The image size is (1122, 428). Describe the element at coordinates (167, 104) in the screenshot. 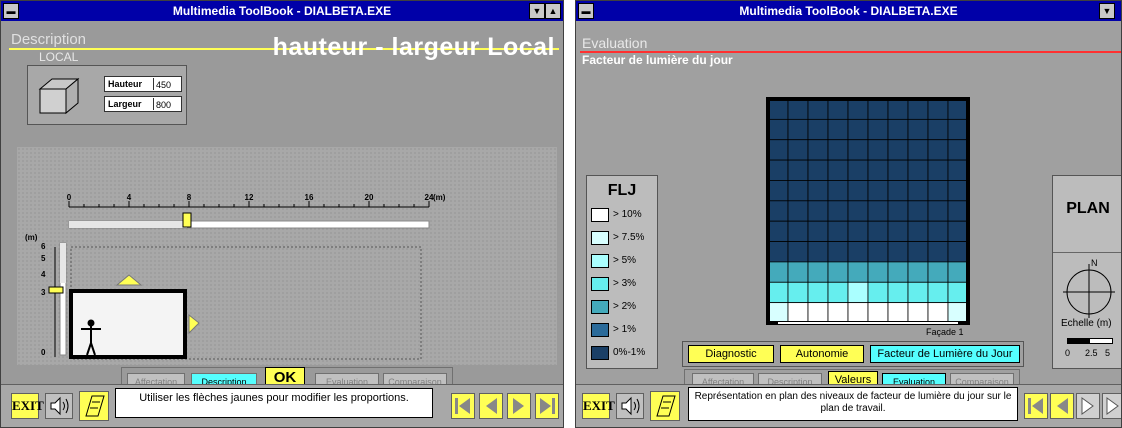

I see `width-value: 800` at that location.